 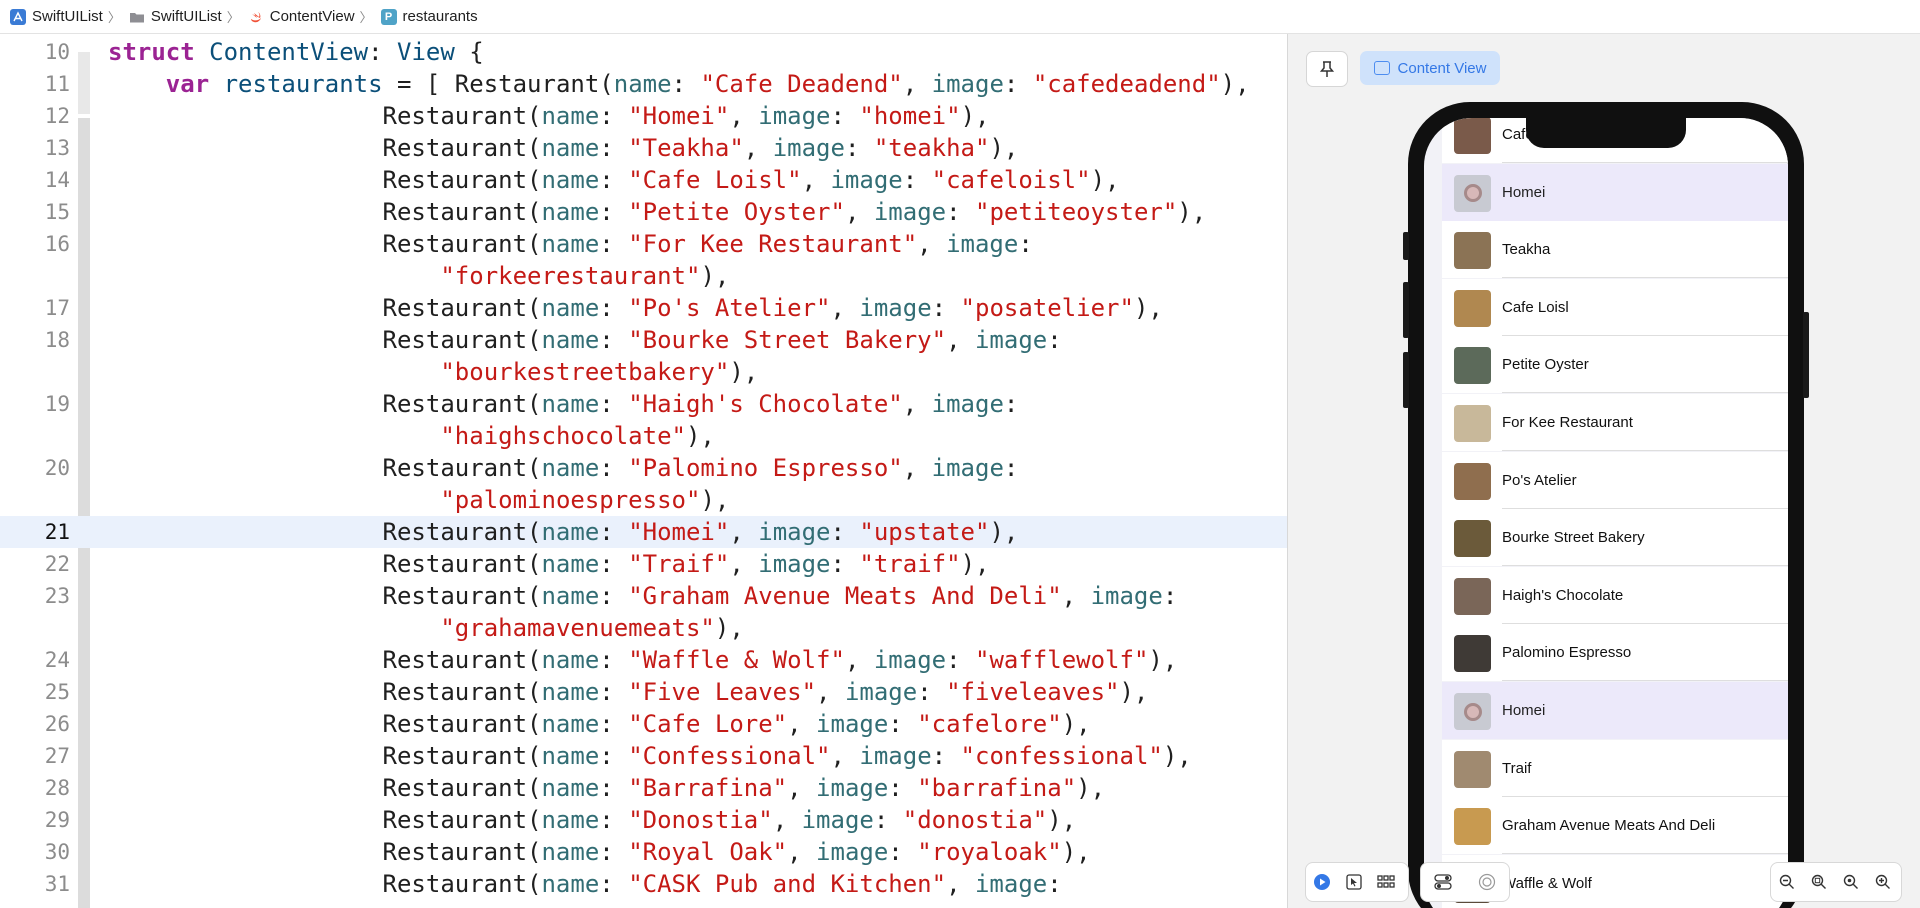 I want to click on restaurant-row: Traif, so click(x=1615, y=768).